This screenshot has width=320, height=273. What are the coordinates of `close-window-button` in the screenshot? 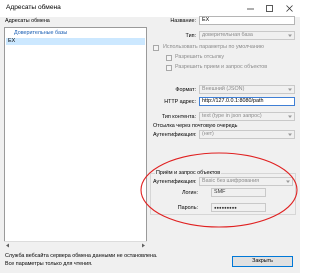 It's located at (289, 8).